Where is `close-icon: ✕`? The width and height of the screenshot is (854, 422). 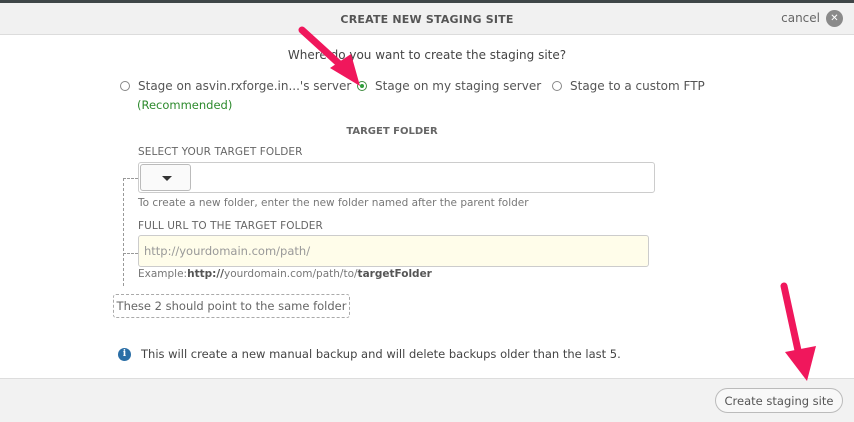
close-icon: ✕ is located at coordinates (834, 18).